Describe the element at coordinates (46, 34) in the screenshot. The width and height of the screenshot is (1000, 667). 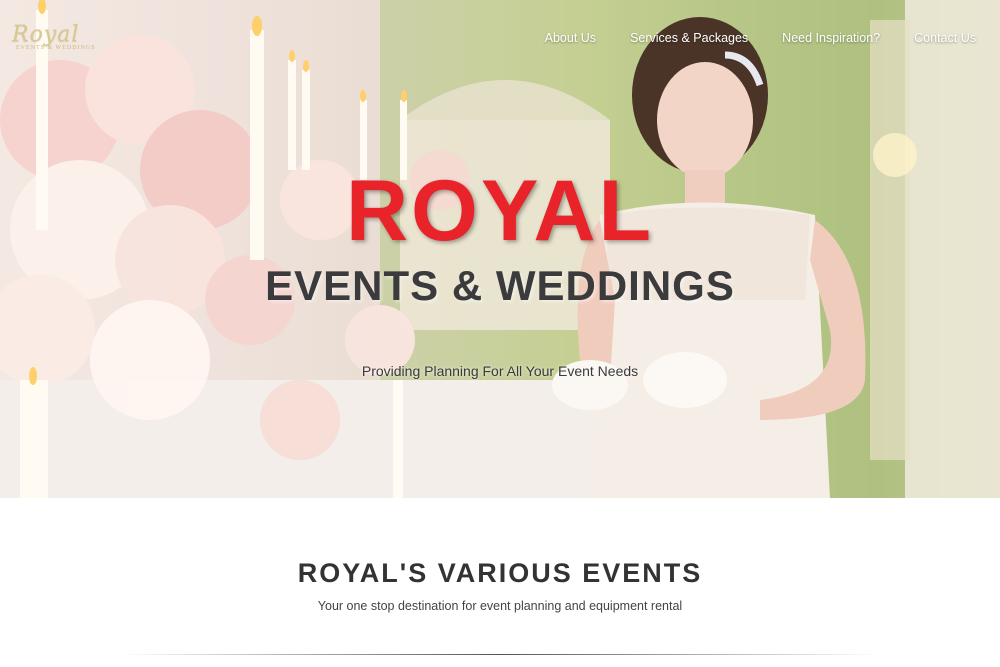
I see `logo-script-text: Royal` at that location.